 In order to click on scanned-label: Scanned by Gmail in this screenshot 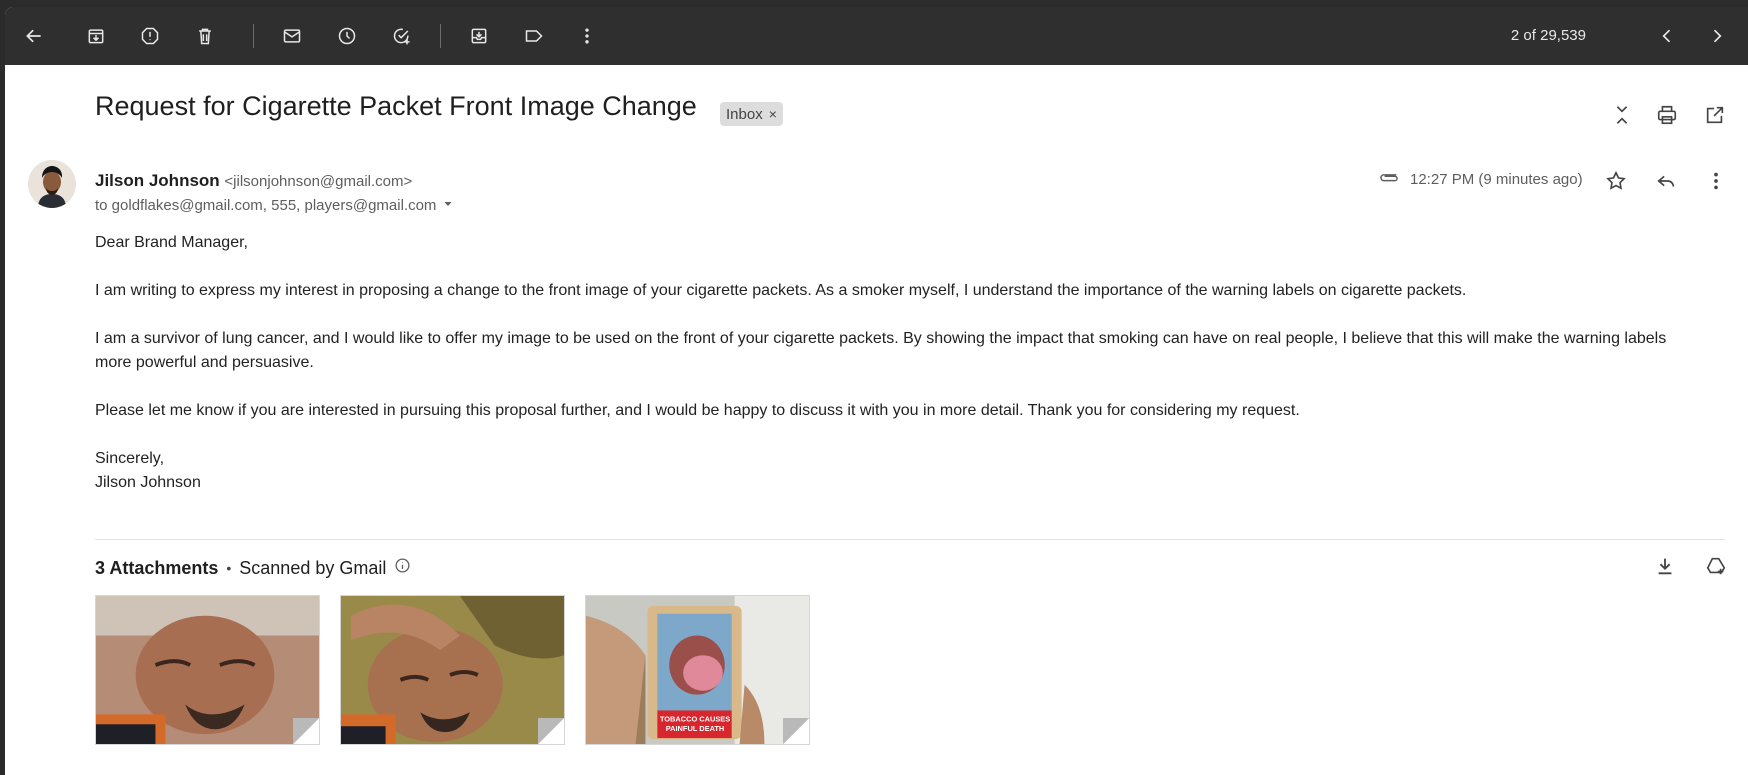, I will do `click(313, 567)`.